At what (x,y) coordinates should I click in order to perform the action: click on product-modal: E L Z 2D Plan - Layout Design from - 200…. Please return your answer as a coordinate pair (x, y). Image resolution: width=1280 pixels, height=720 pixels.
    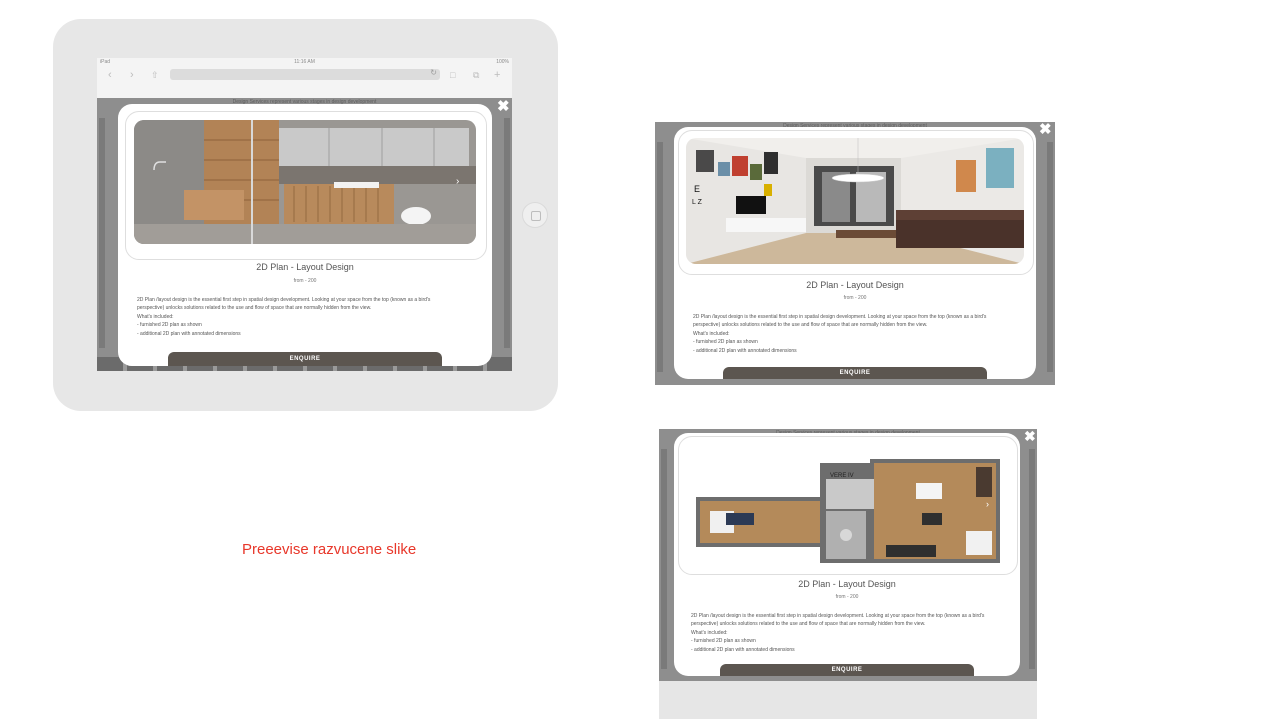
    Looking at the image, I should click on (855, 253).